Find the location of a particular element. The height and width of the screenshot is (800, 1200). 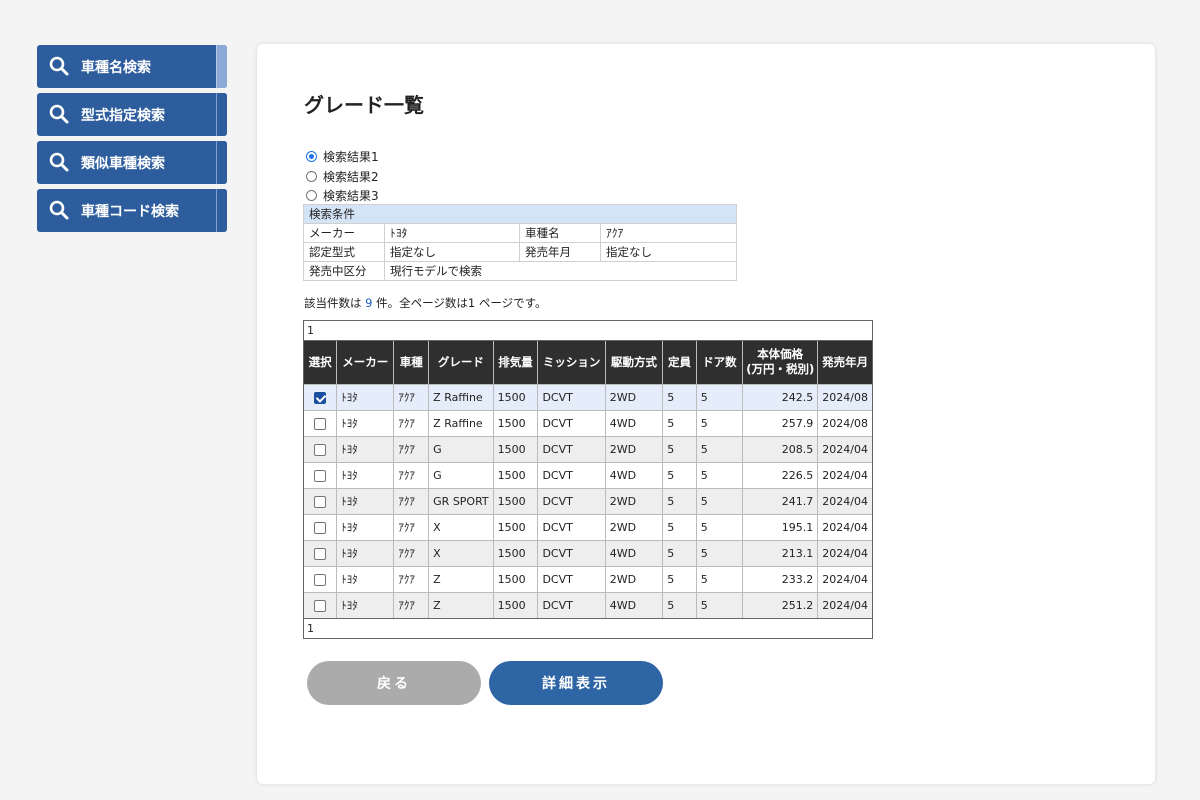

col-seats: 定員 is located at coordinates (679, 362).